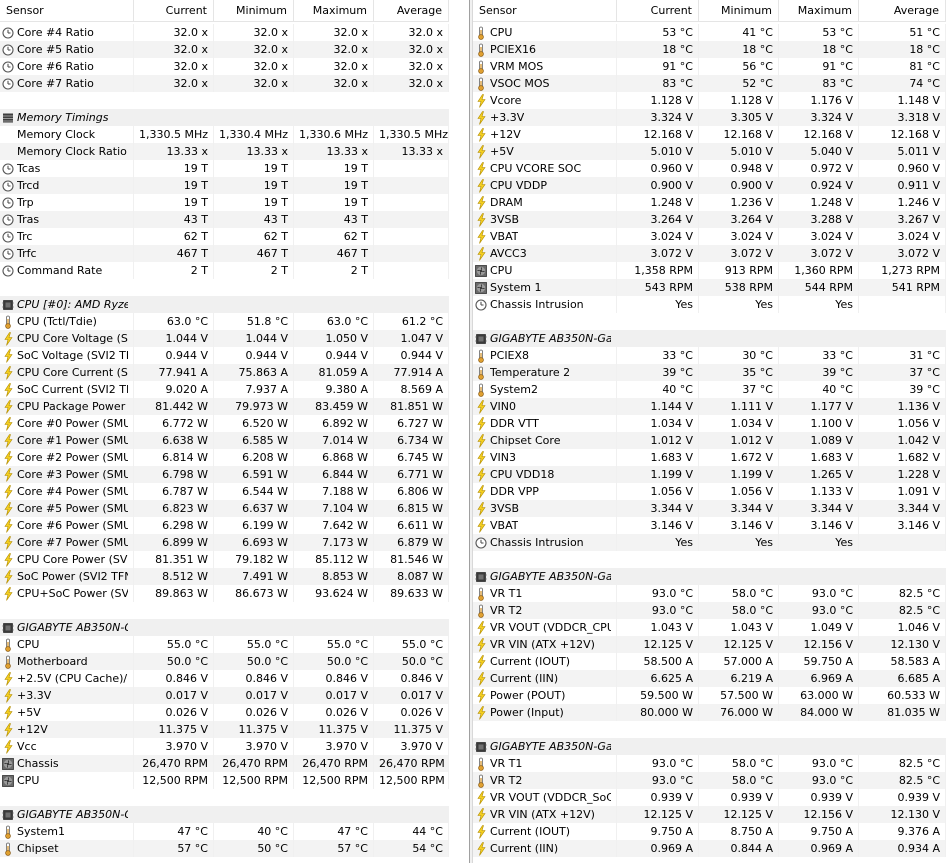 The height and width of the screenshot is (863, 946). I want to click on sensor-row: Chipset 57 °C 50 °C 57 °C 54 °C, so click(224, 848).